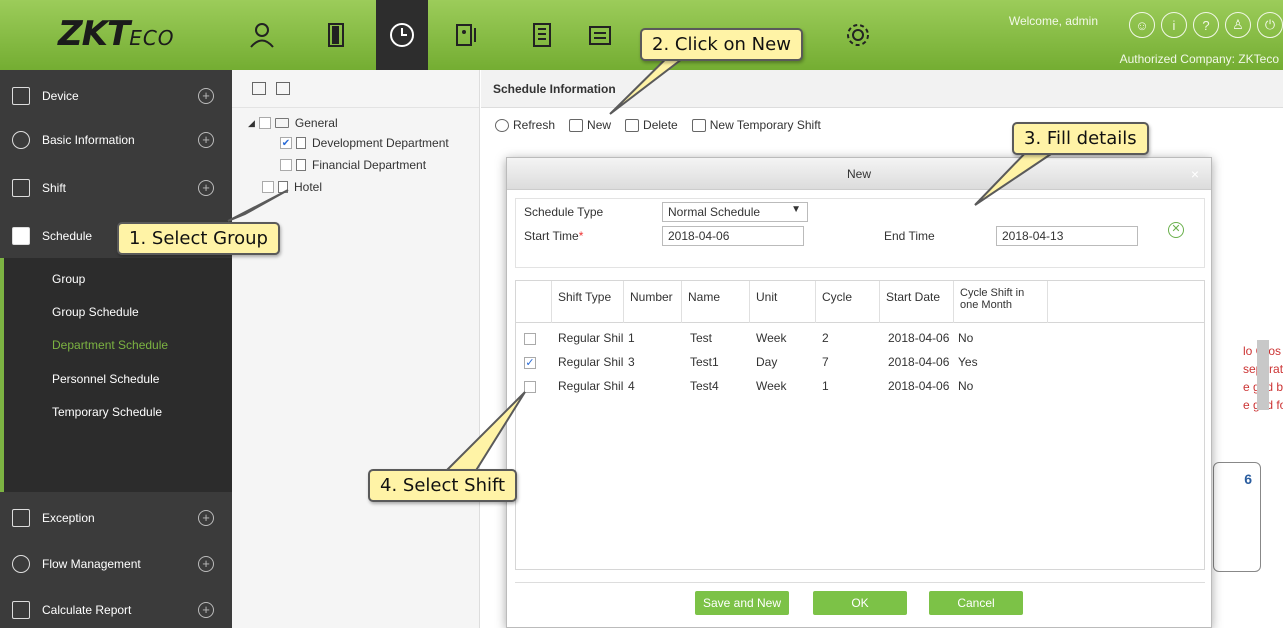 The image size is (1283, 628). Describe the element at coordinates (1195, 174) in the screenshot. I see `close-icon: ×` at that location.